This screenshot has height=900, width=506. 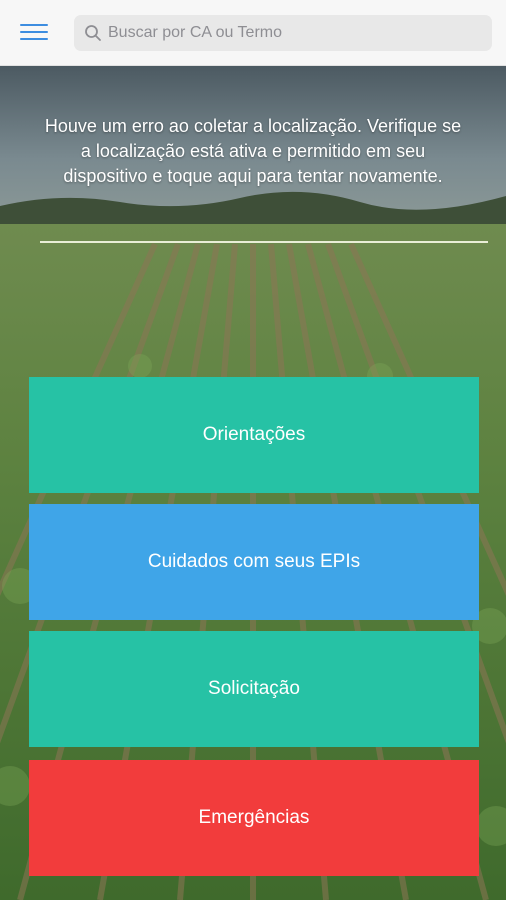 I want to click on hamburger-menu-icon, so click(x=34, y=33).